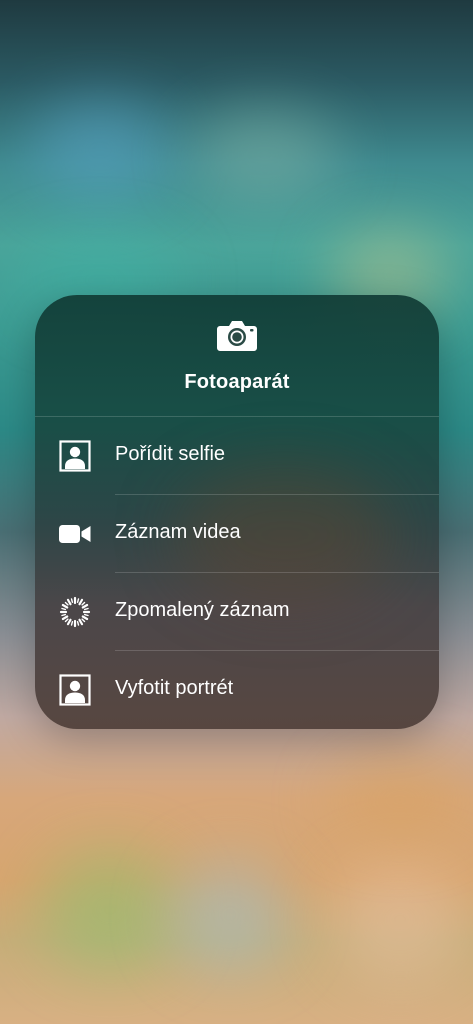  What do you see at coordinates (174, 688) in the screenshot?
I see `menu-item-label: Vyfotit portrét` at bounding box center [174, 688].